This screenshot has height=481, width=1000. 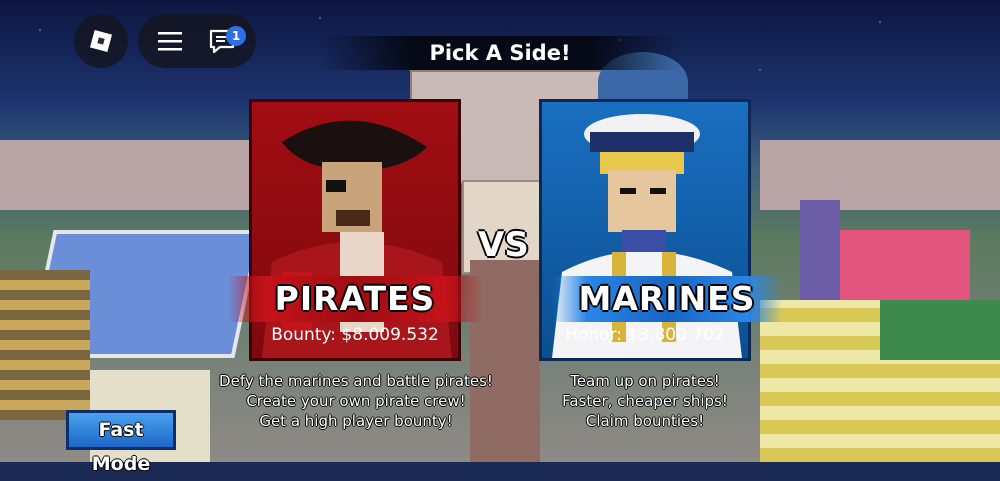 What do you see at coordinates (500, 53) in the screenshot?
I see `page-title: Pick A Side!` at bounding box center [500, 53].